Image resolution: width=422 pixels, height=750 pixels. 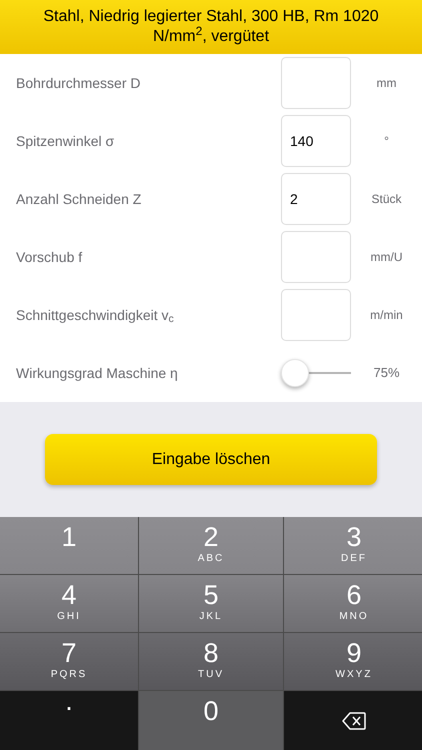 I want to click on field-label: Schnittgeschwindigkeit v$_{c}$, so click(x=95, y=316).